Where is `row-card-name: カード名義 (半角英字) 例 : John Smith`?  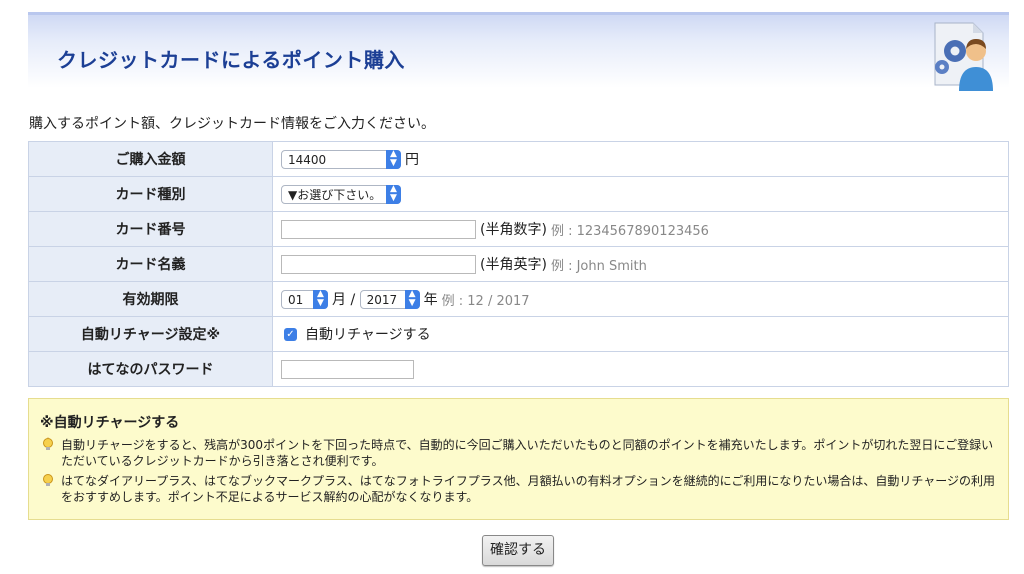
row-card-name: カード名義 (半角英字) 例 : John Smith is located at coordinates (518, 264).